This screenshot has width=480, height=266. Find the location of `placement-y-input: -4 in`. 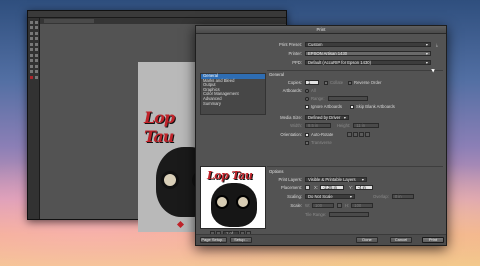

placement-y-input: -4 in is located at coordinates (363, 187).